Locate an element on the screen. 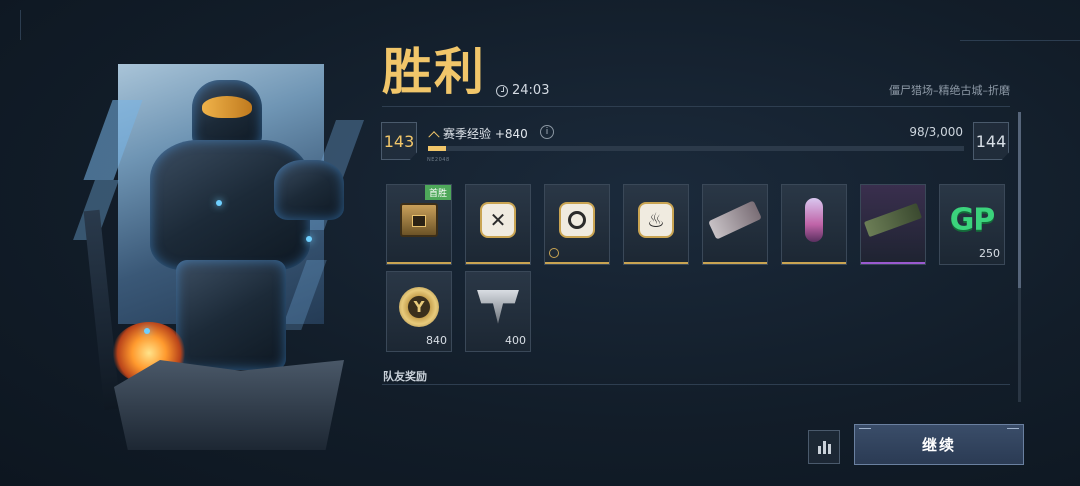  hero-visor is located at coordinates (227, 107).